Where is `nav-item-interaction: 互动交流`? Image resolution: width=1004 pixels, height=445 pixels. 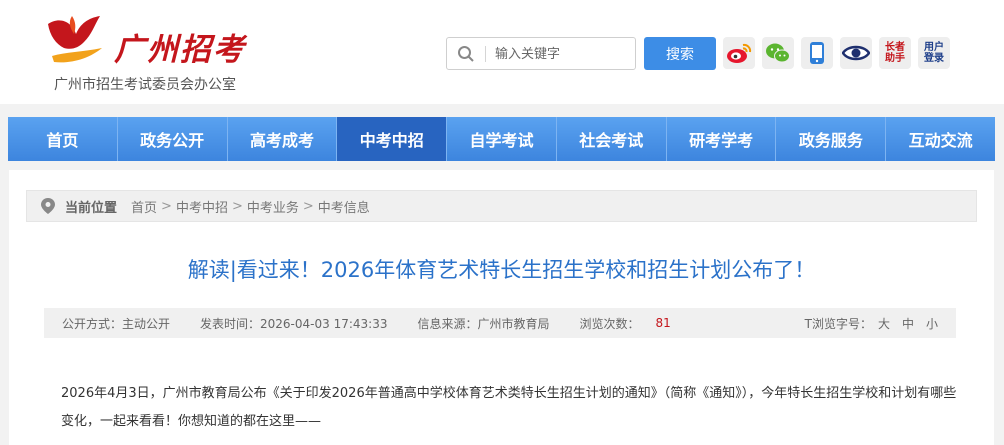
nav-item-interaction: 互动交流 is located at coordinates (940, 139).